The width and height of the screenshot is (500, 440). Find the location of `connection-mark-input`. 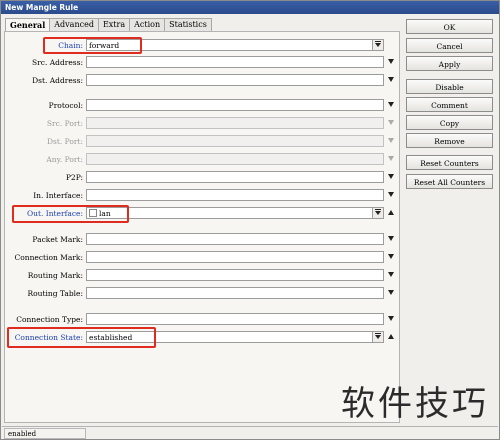

connection-mark-input is located at coordinates (235, 257).